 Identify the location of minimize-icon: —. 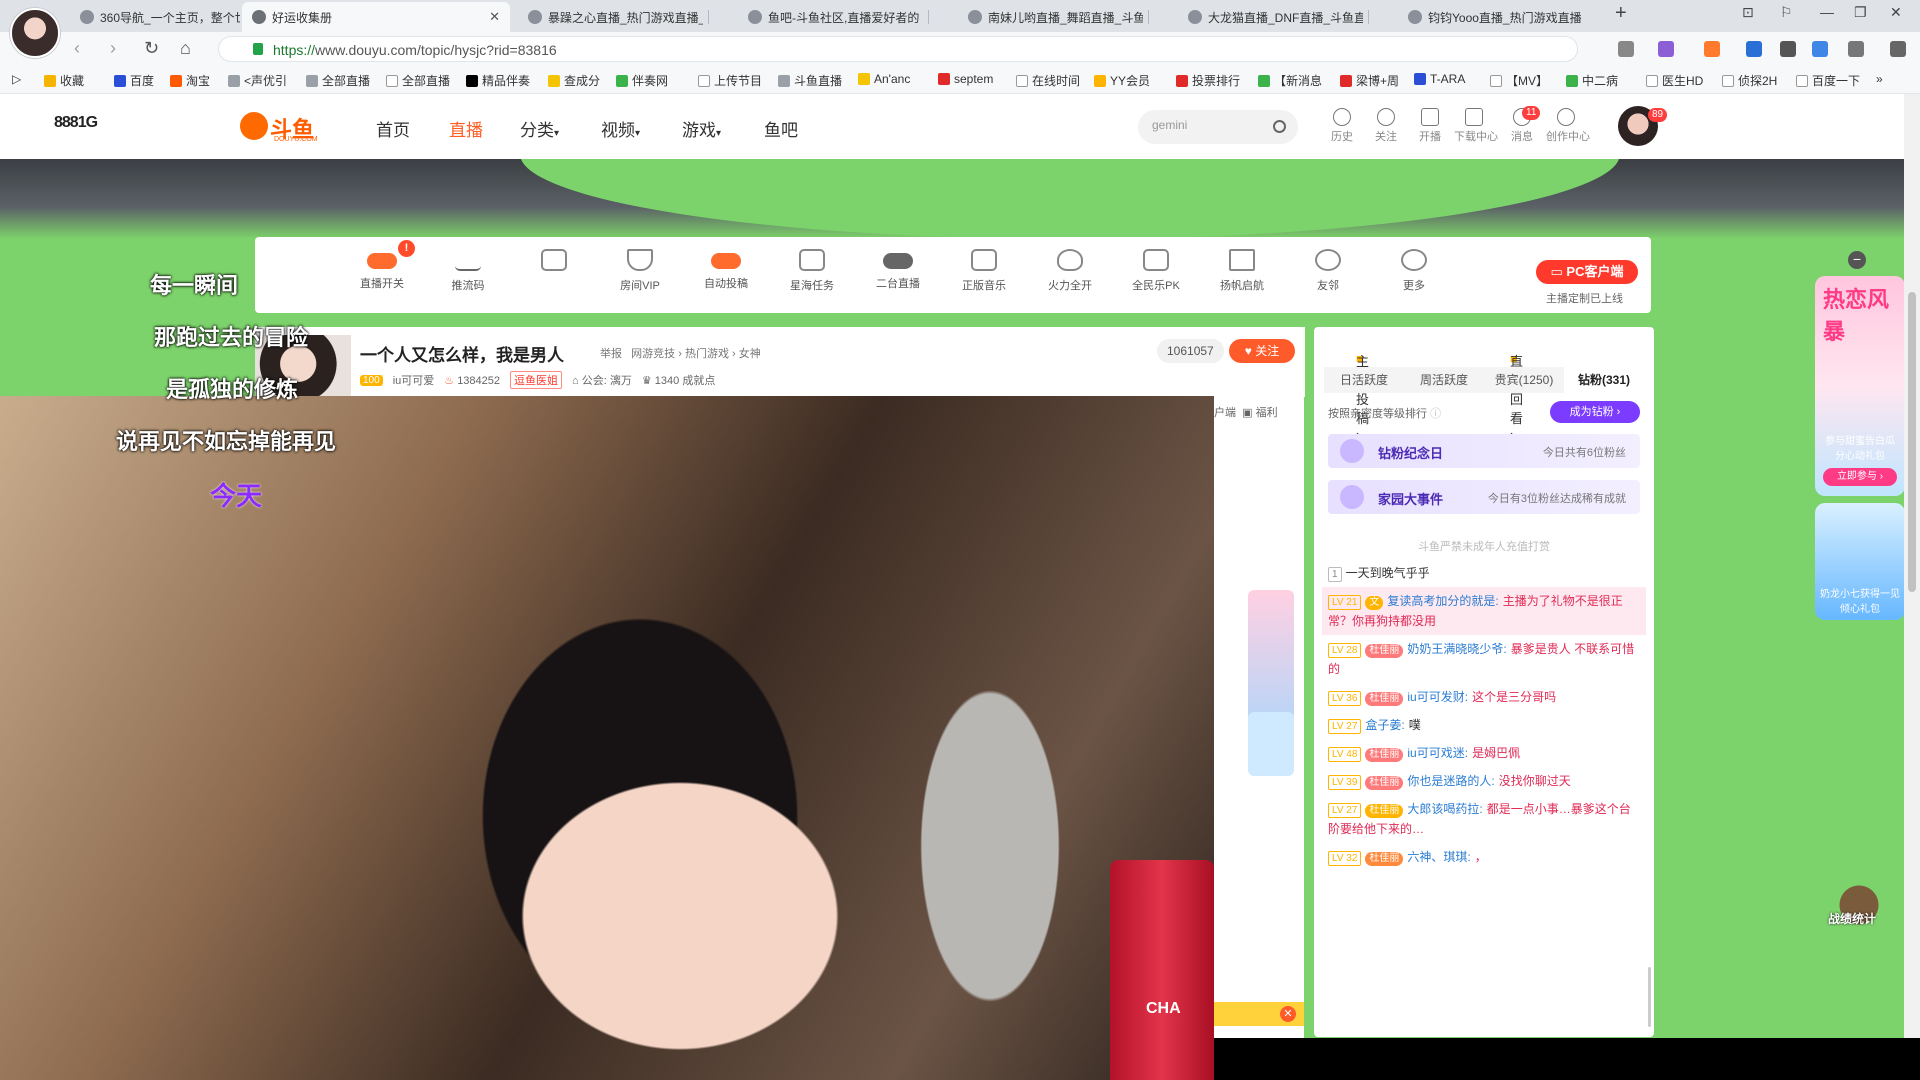
(1827, 12).